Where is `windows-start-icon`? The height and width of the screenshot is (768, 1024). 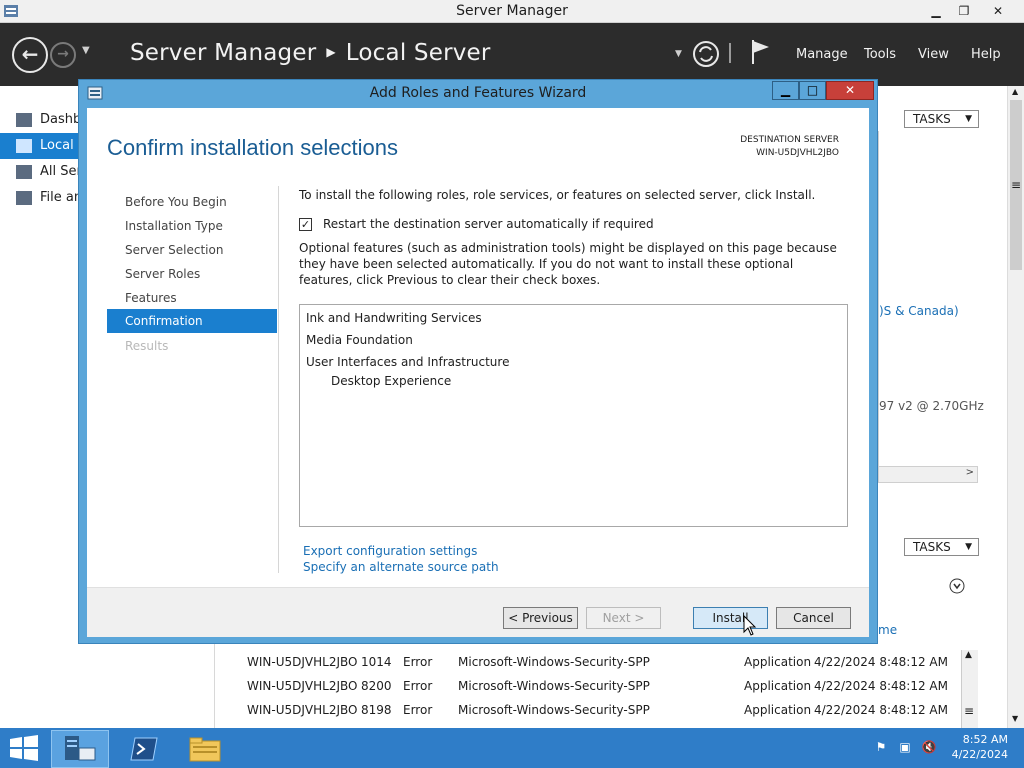
windows-start-icon is located at coordinates (24, 748).